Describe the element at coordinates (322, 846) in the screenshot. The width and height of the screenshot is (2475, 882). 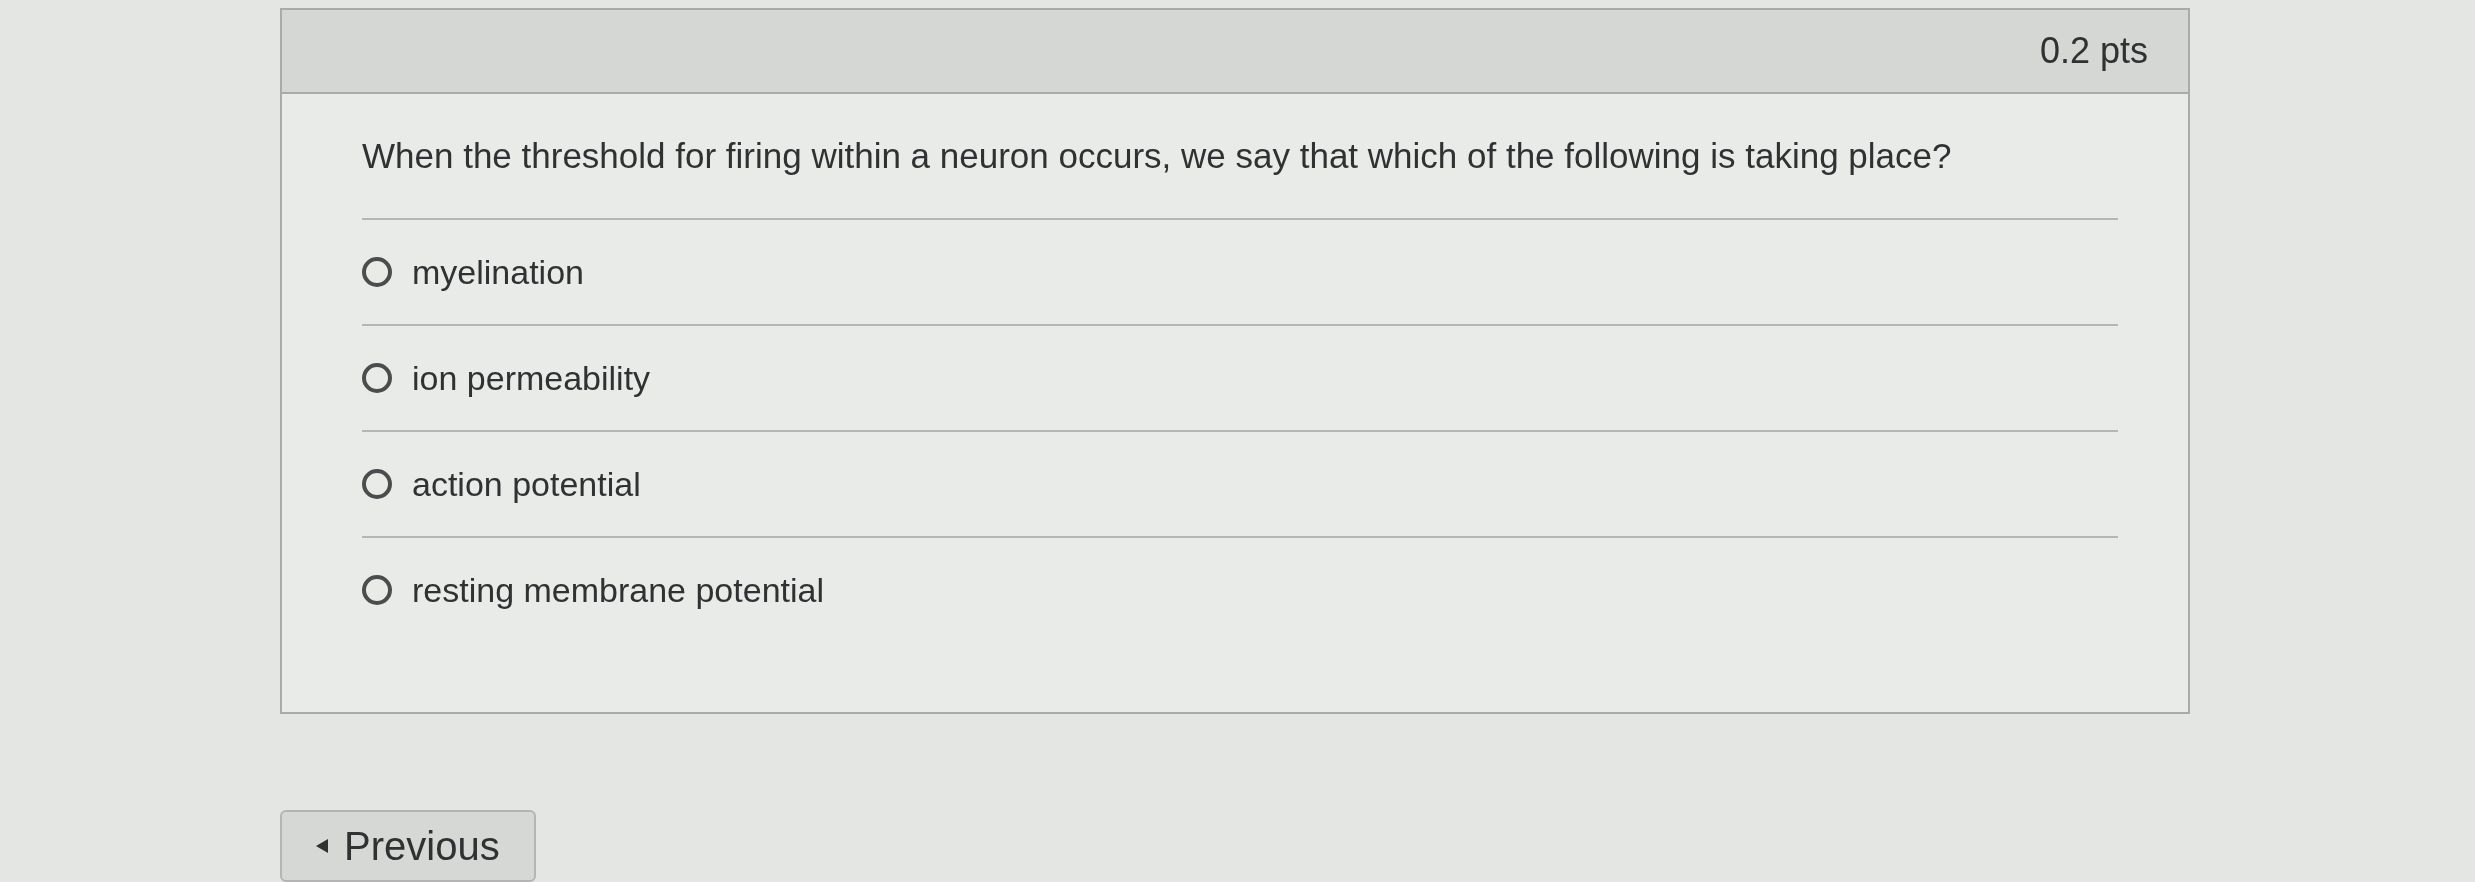
I see `caret-left-icon` at that location.